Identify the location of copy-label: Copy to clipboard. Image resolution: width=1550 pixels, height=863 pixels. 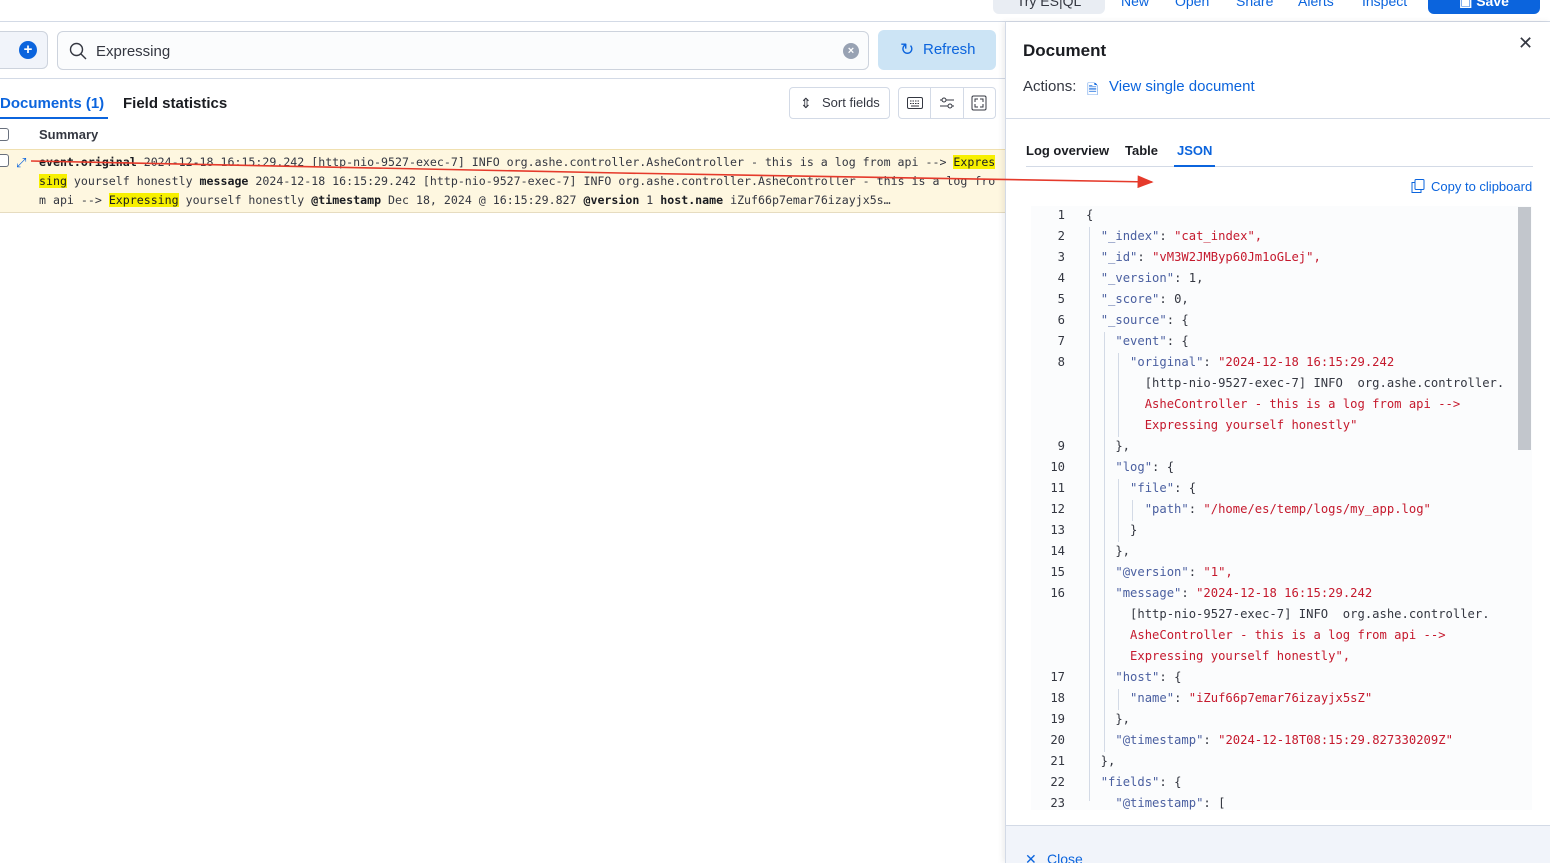
(1482, 186).